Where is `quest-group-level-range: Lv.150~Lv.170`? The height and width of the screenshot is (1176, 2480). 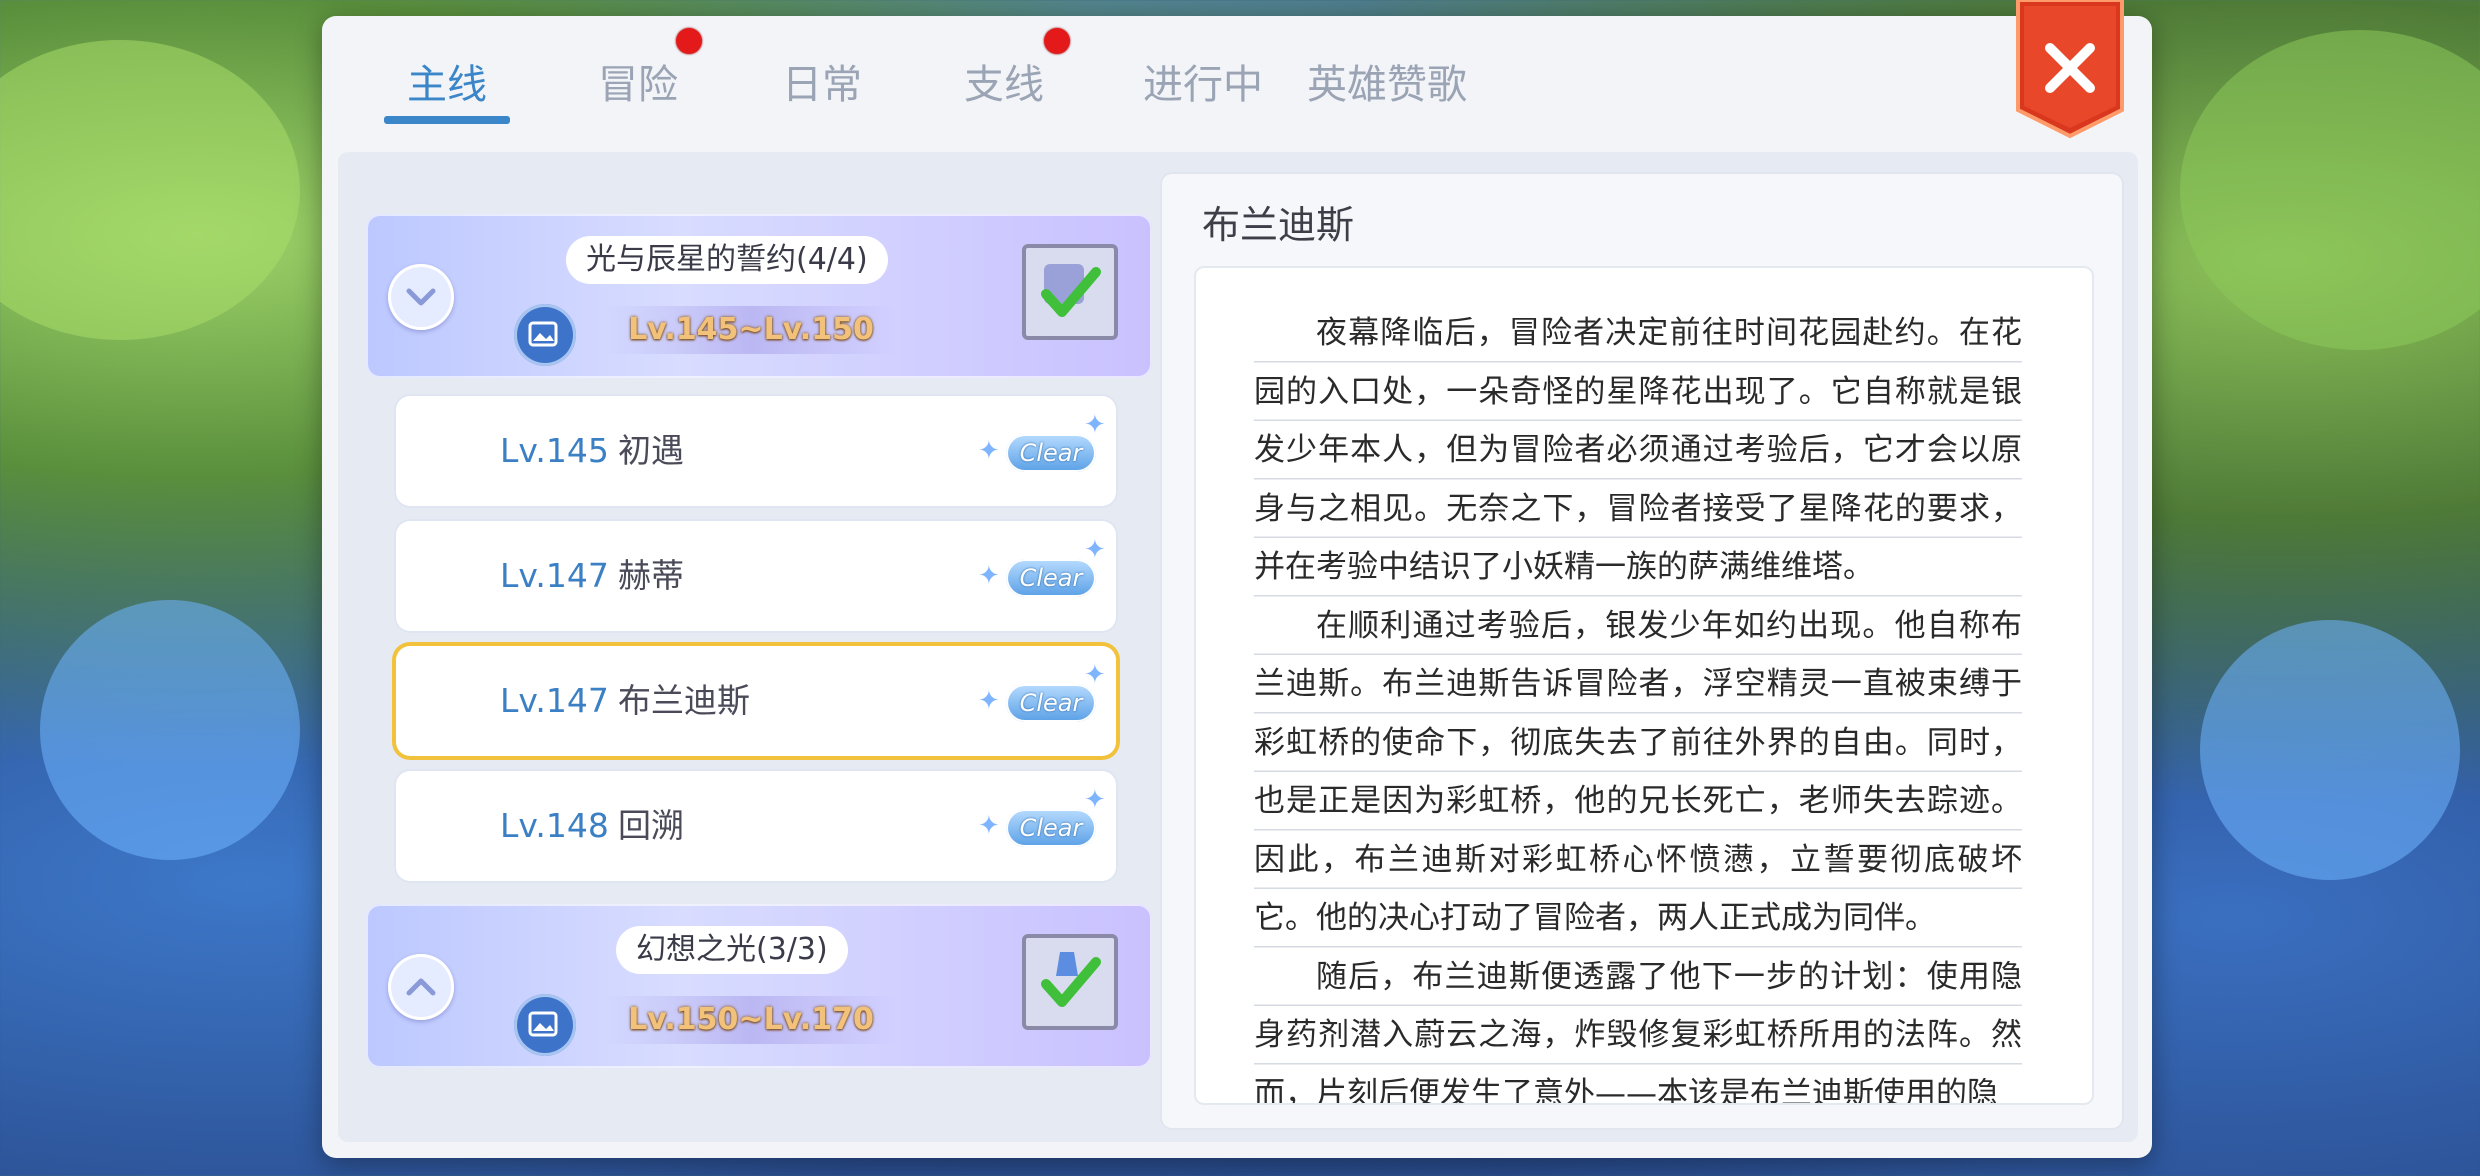
quest-group-level-range: Lv.150~Lv.170 is located at coordinates (751, 1020).